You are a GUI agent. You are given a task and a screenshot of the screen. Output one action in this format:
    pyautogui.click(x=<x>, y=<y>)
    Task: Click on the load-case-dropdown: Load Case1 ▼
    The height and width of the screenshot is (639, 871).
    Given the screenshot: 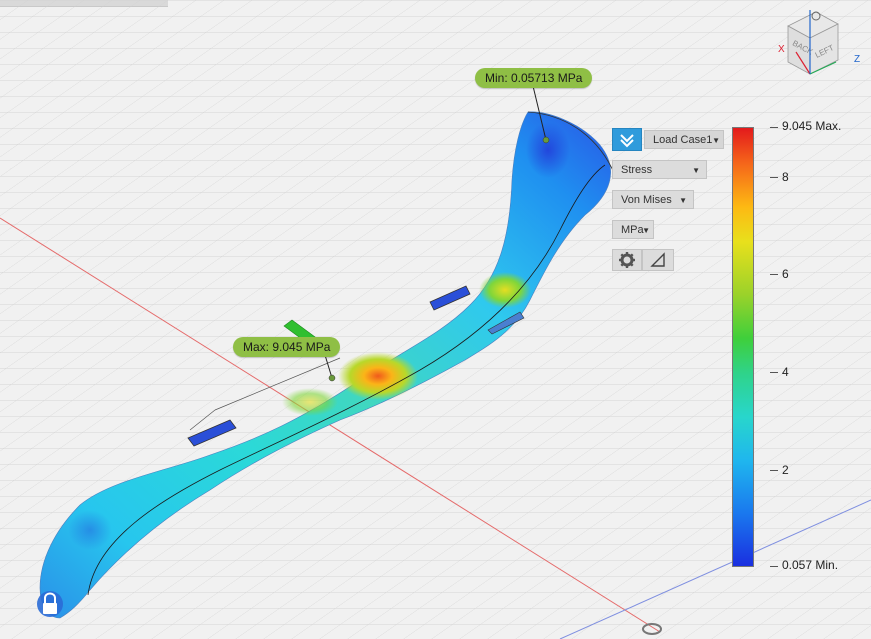 What is the action you would take?
    pyautogui.click(x=684, y=139)
    